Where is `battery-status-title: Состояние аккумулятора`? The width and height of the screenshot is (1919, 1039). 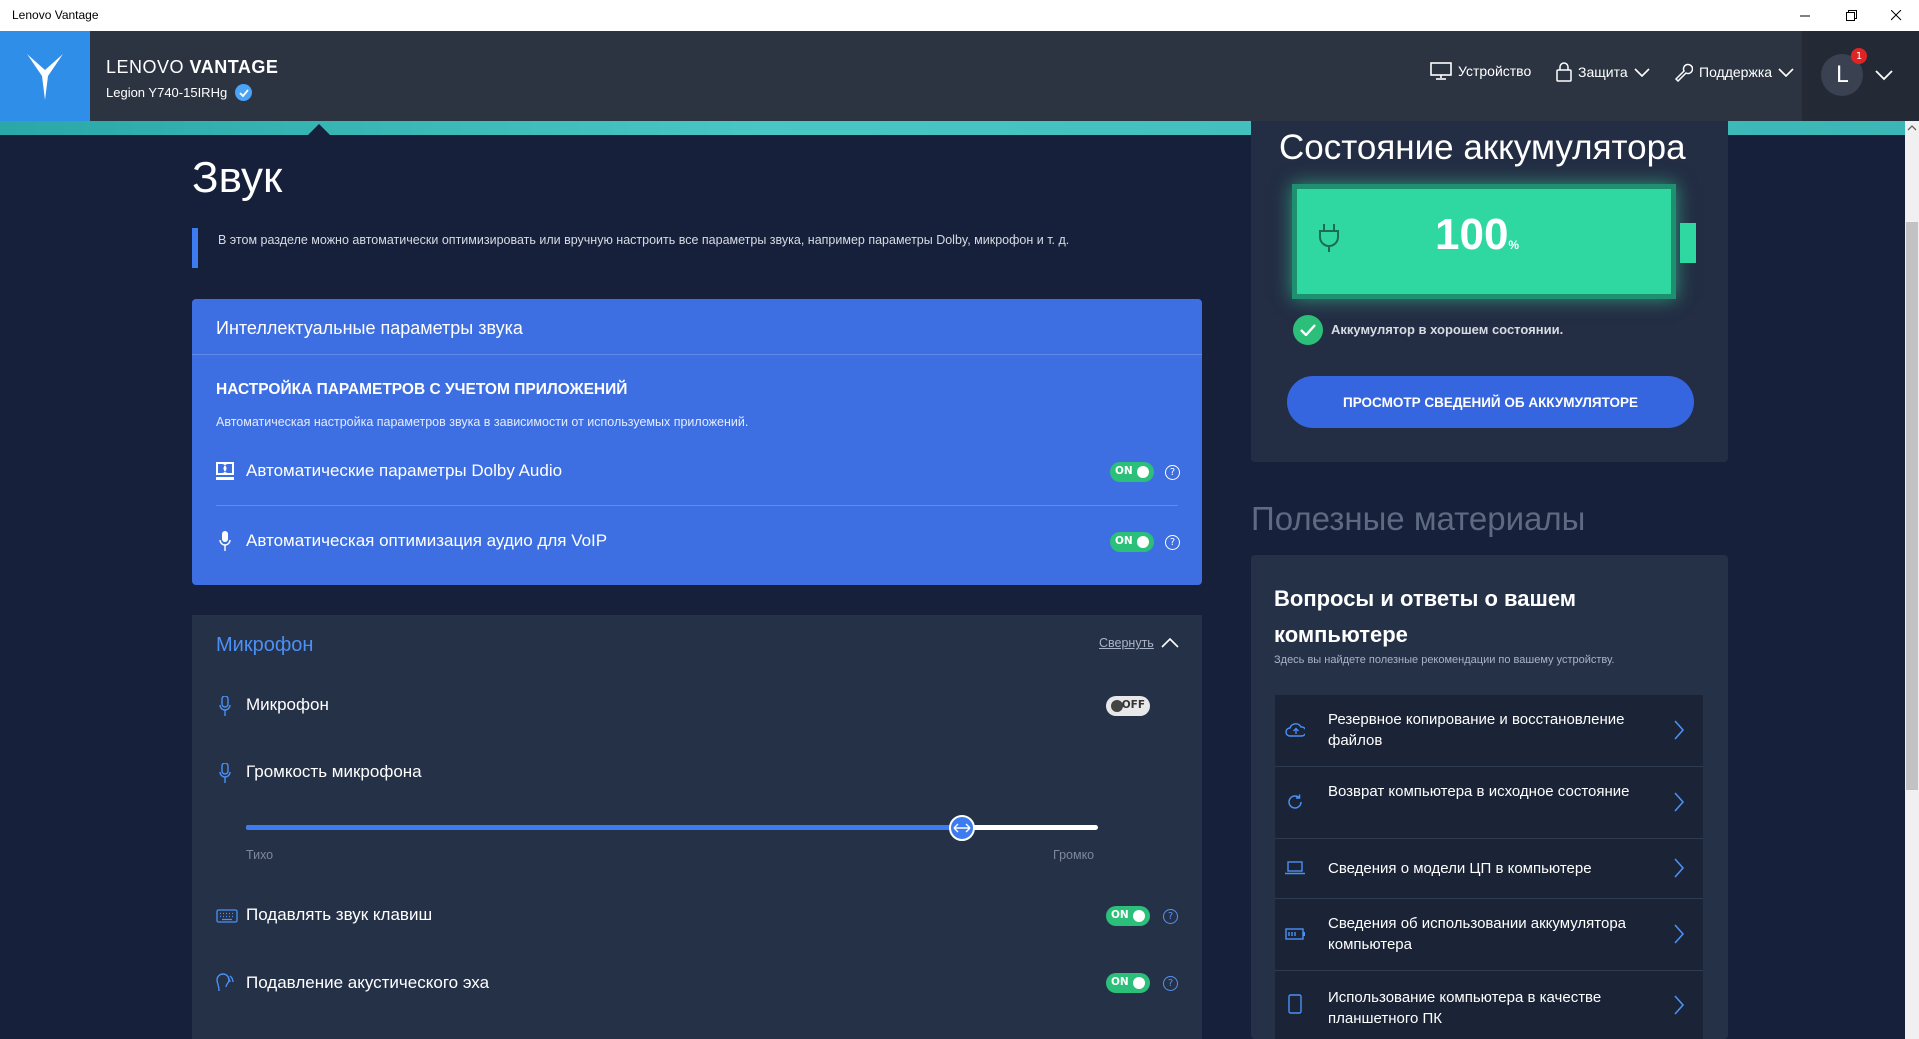
battery-status-title: Состояние аккумулятора is located at coordinates (1482, 147).